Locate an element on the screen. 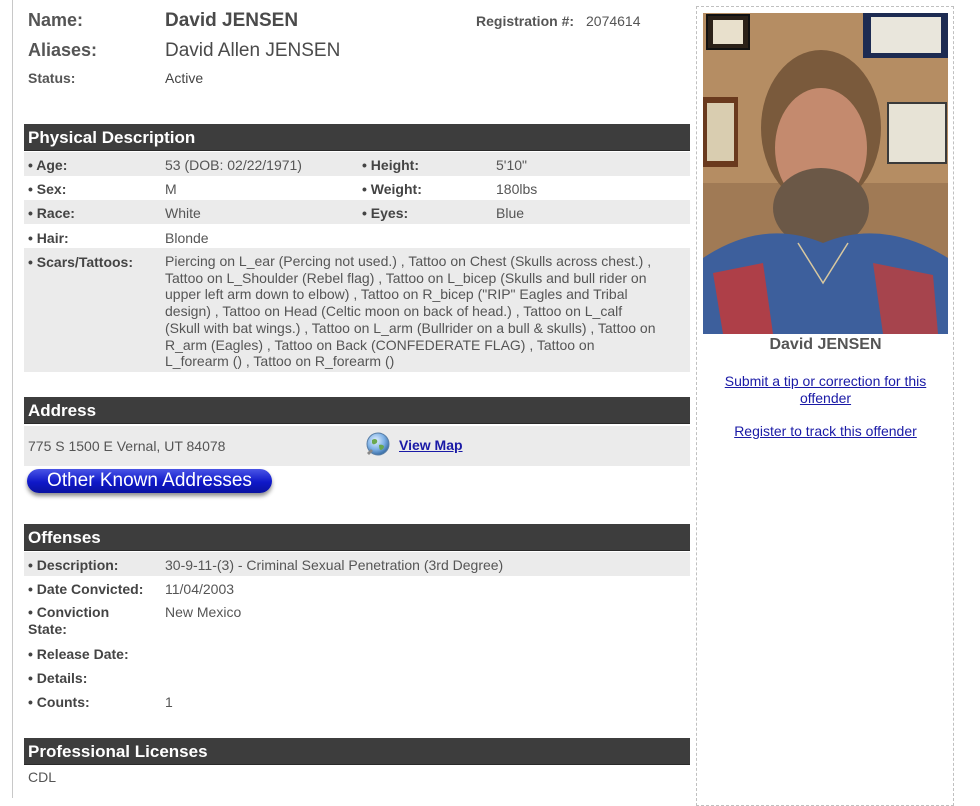  date-convicted-value: 11/04/2003 is located at coordinates (200, 589).